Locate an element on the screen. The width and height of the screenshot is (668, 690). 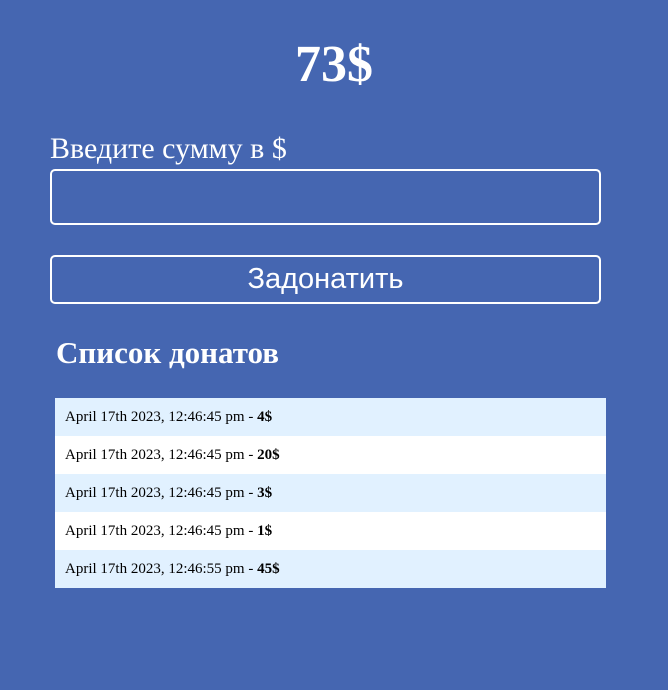
total-amount: 73$ is located at coordinates (334, 64).